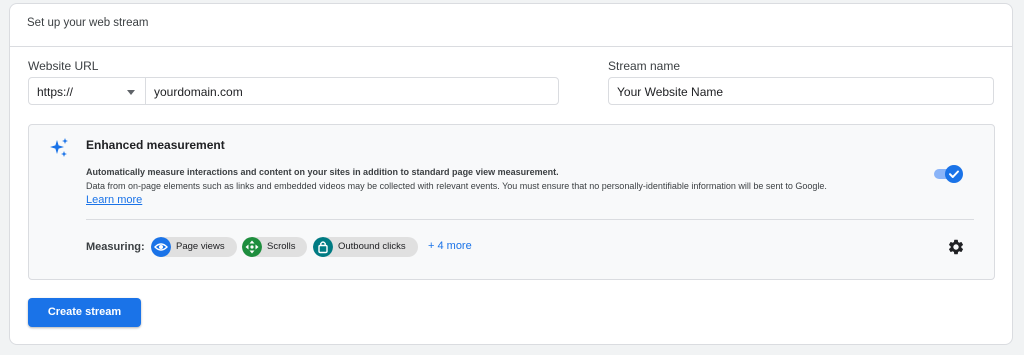 Image resolution: width=1024 pixels, height=355 pixels. Describe the element at coordinates (115, 247) in the screenshot. I see `measuring-label: Measuring:` at that location.